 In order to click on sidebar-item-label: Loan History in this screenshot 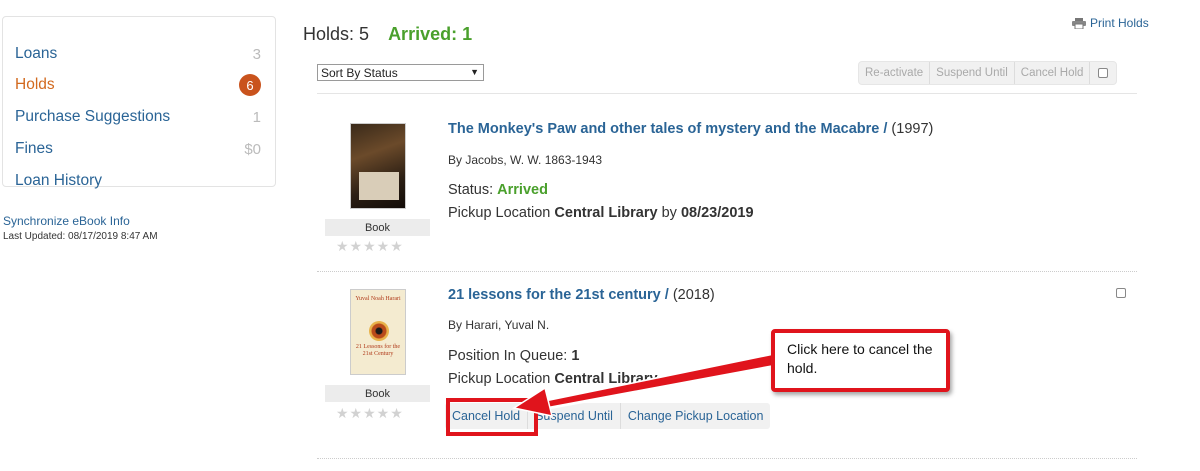, I will do `click(59, 180)`.